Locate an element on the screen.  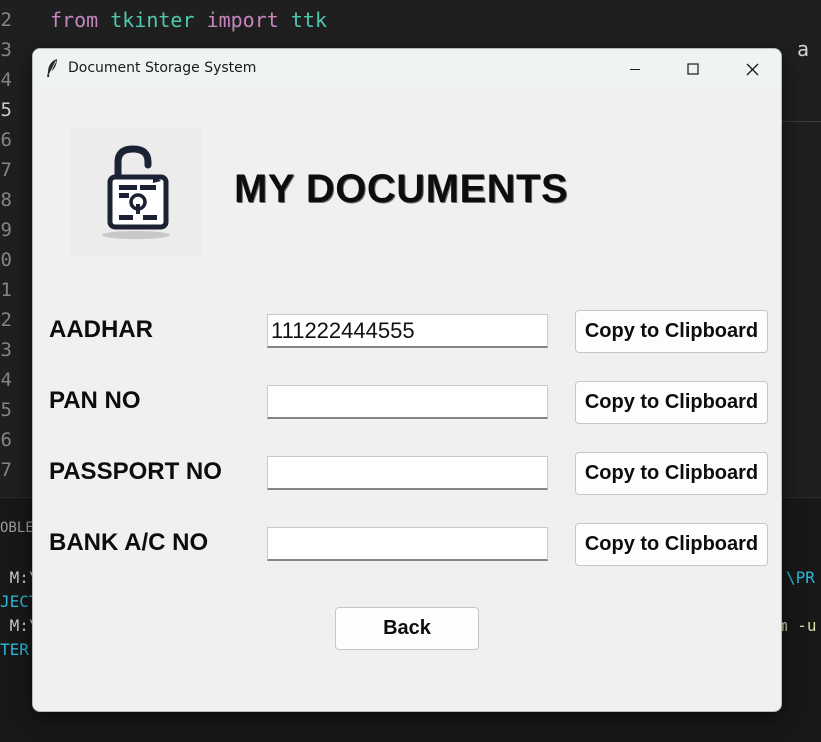
padlock-document-icon is located at coordinates (136, 192).